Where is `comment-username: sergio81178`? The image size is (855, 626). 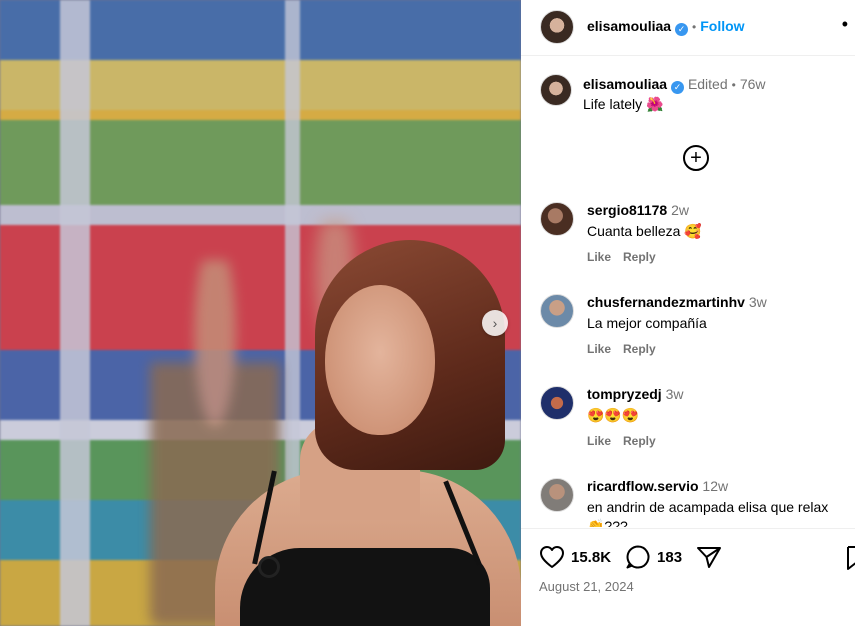 comment-username: sergio81178 is located at coordinates (627, 210).